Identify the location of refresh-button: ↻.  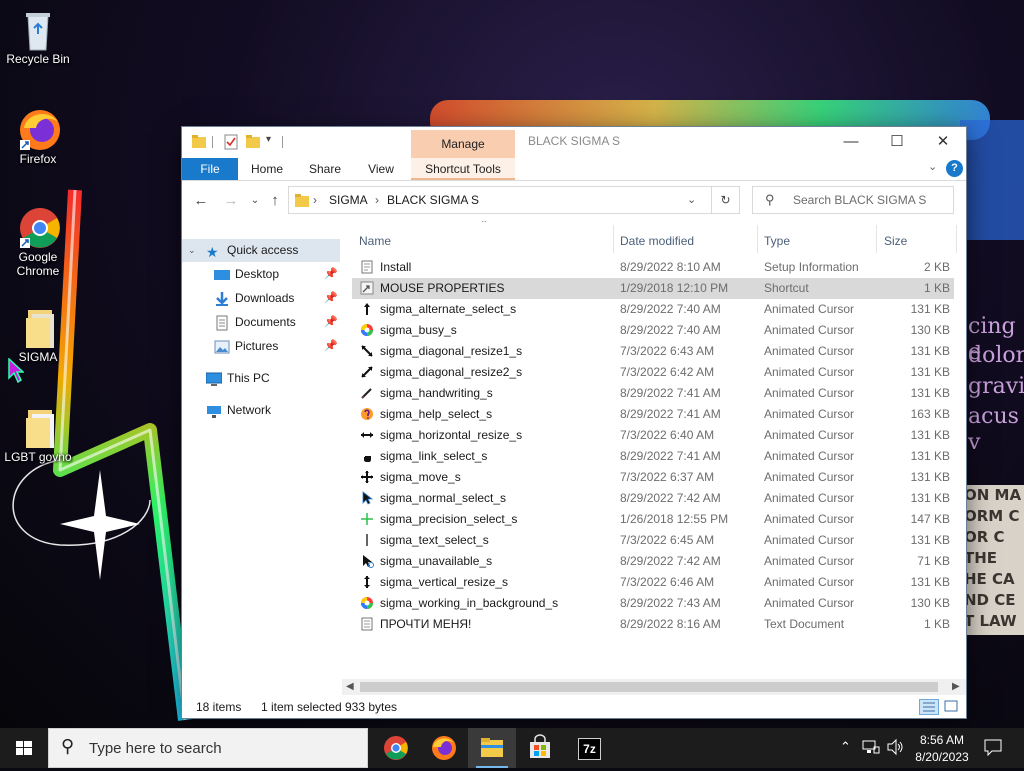
(725, 200).